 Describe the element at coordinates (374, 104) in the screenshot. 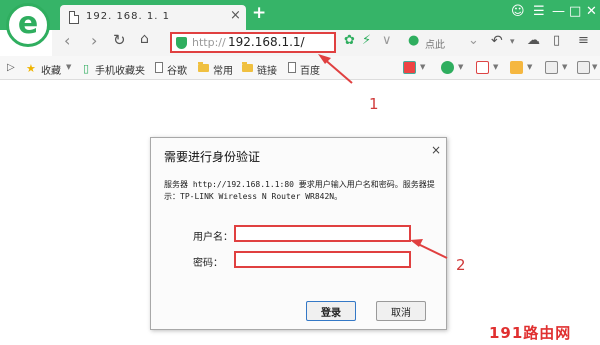

I see `step-1-label: 1` at that location.